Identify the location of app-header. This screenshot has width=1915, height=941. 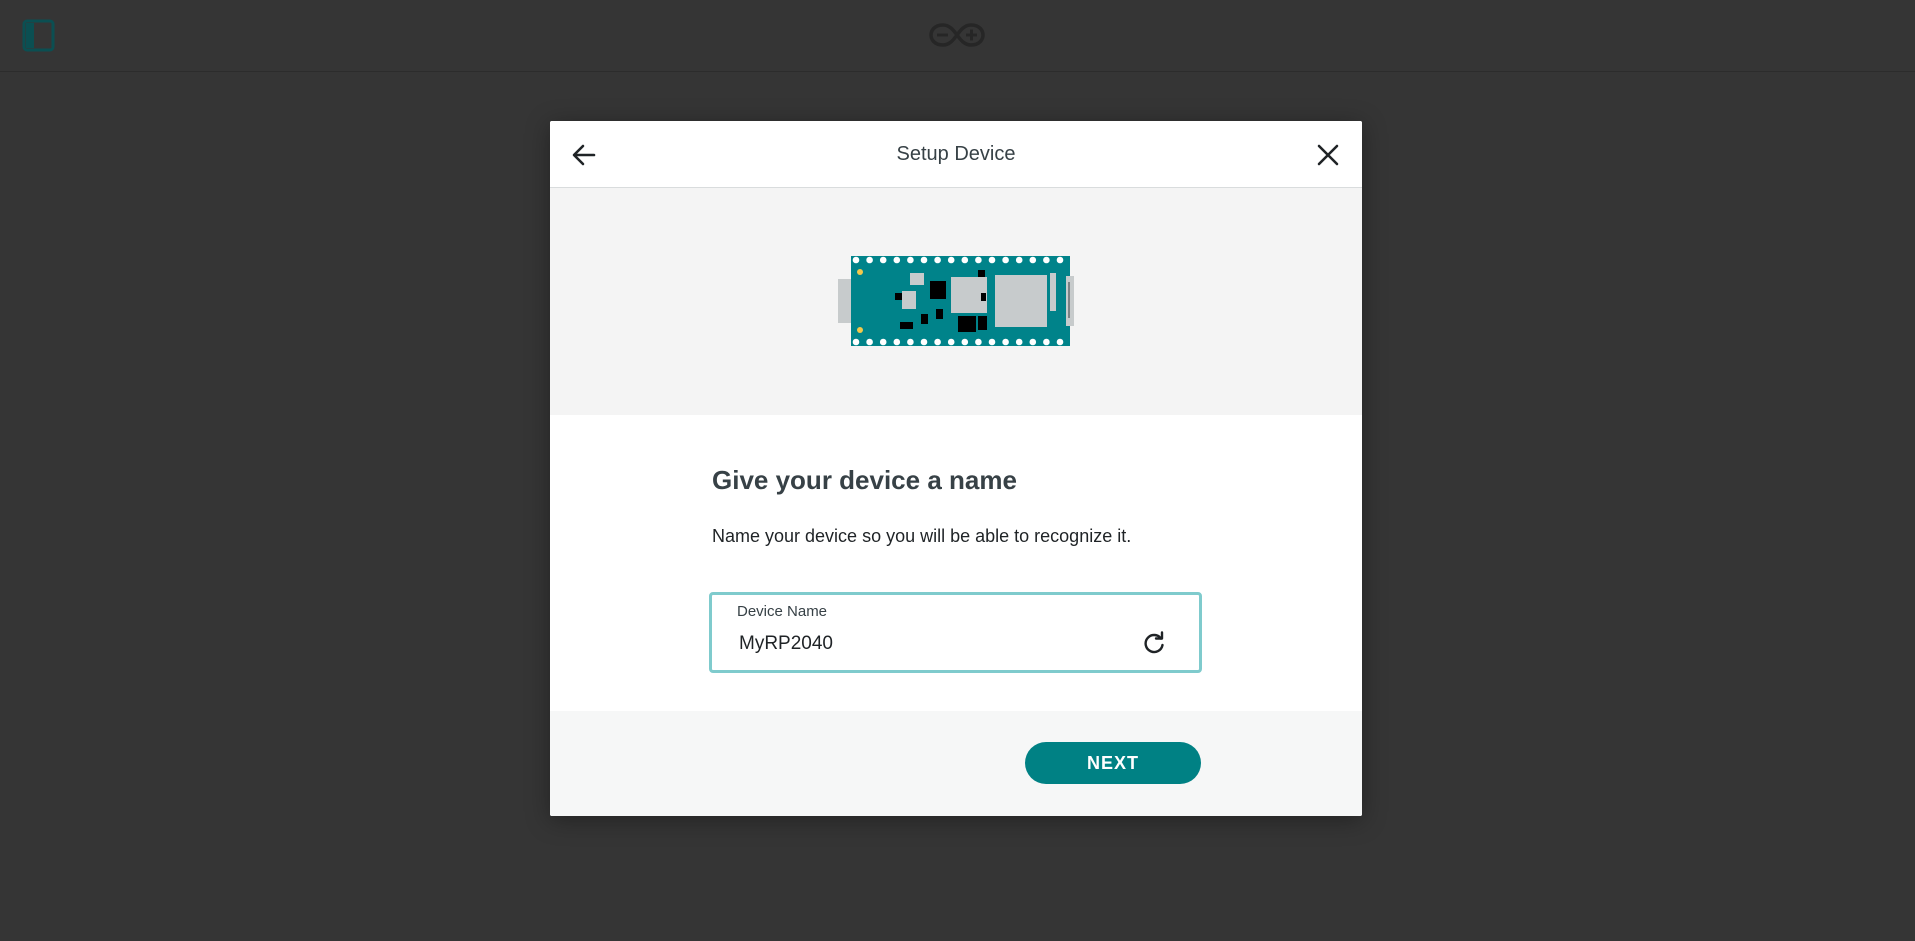
(957, 36).